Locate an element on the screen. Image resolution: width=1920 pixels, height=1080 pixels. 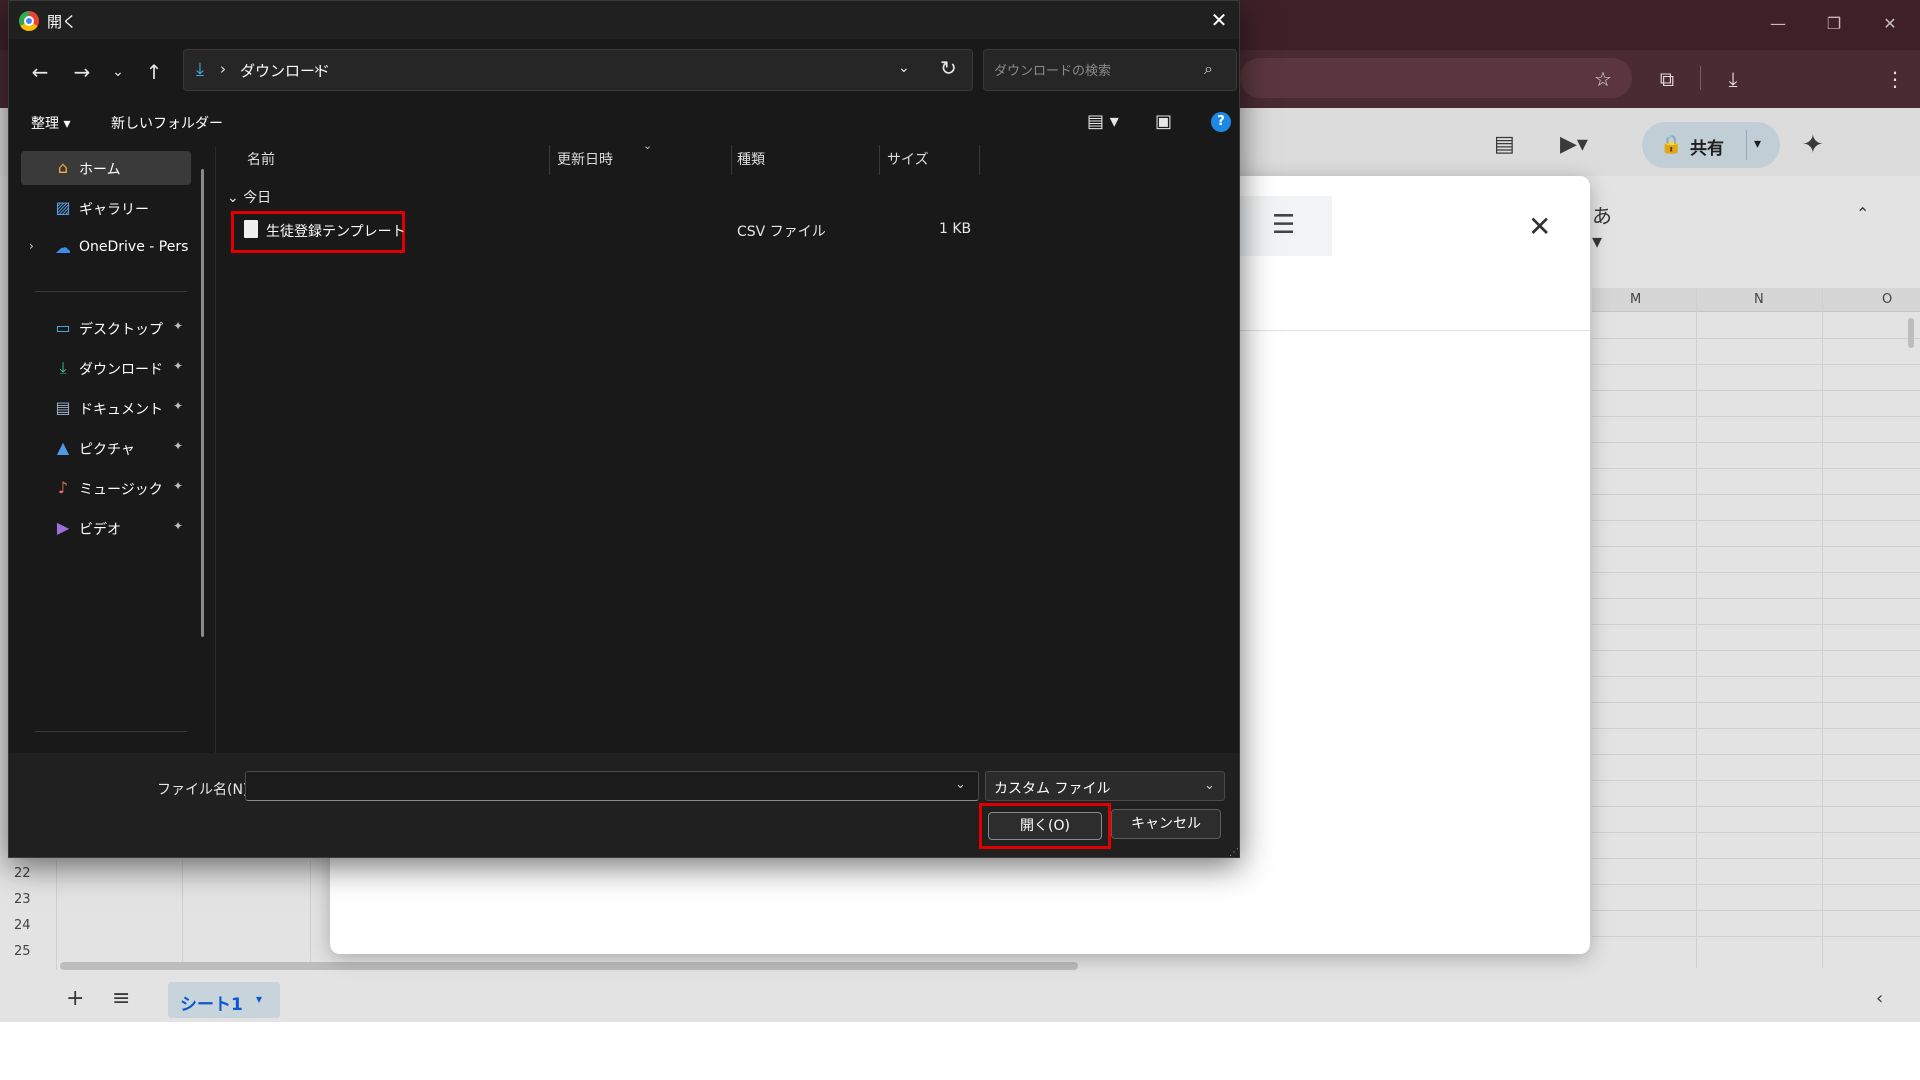
column-letter: O is located at coordinates (1887, 299).